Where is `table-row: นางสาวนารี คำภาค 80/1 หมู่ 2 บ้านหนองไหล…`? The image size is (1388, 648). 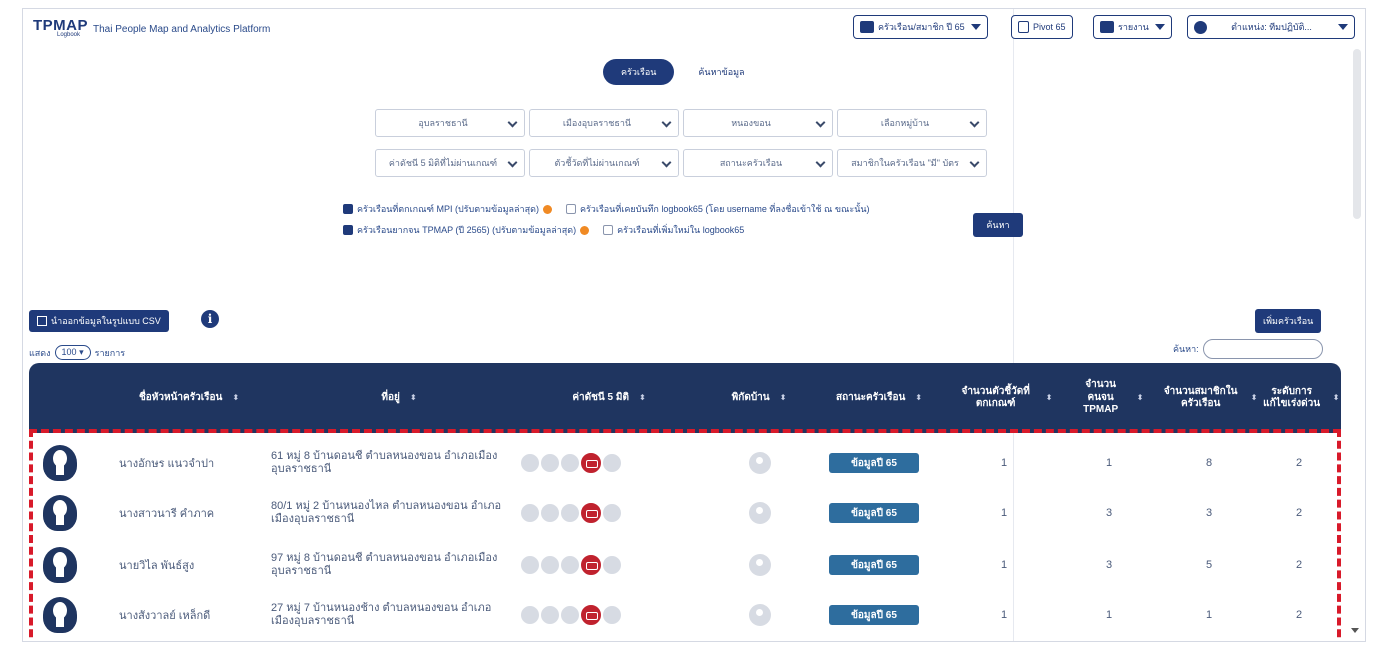 table-row: นางสาวนารี คำภาค 80/1 หมู่ 2 บ้านหนองไหล… is located at coordinates (685, 513).